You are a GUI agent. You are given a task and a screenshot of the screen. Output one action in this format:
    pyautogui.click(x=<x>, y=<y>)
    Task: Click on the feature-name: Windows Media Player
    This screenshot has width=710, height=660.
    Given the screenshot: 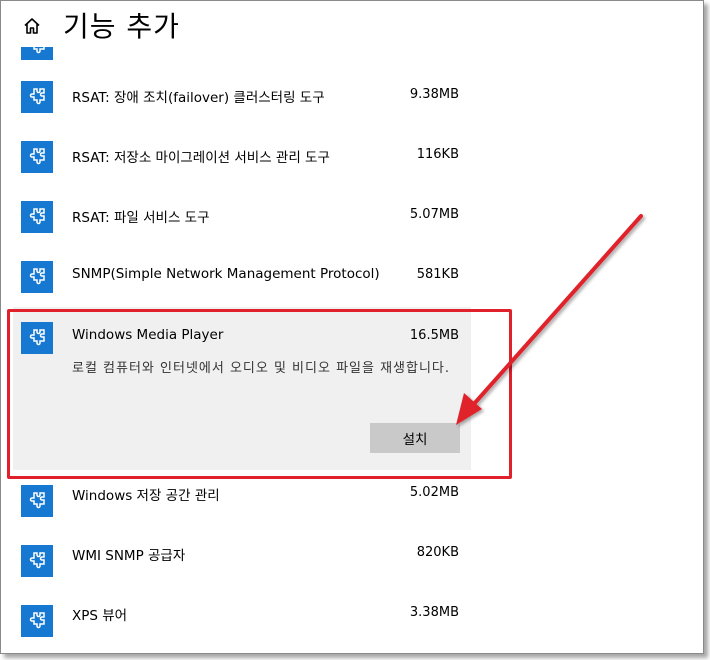 What is the action you would take?
    pyautogui.click(x=148, y=335)
    